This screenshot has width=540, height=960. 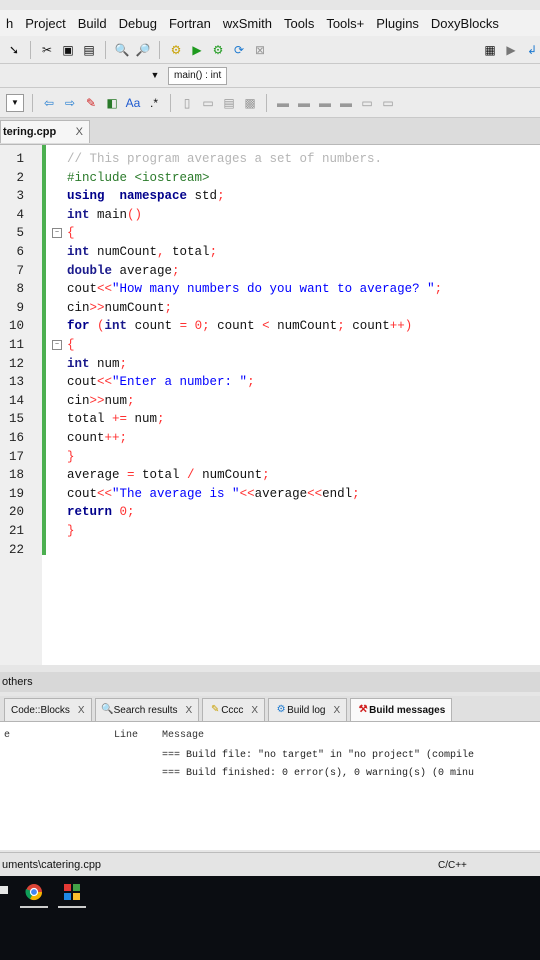 What do you see at coordinates (270, 345) in the screenshot?
I see `code-line: 11 −{` at bounding box center [270, 345].